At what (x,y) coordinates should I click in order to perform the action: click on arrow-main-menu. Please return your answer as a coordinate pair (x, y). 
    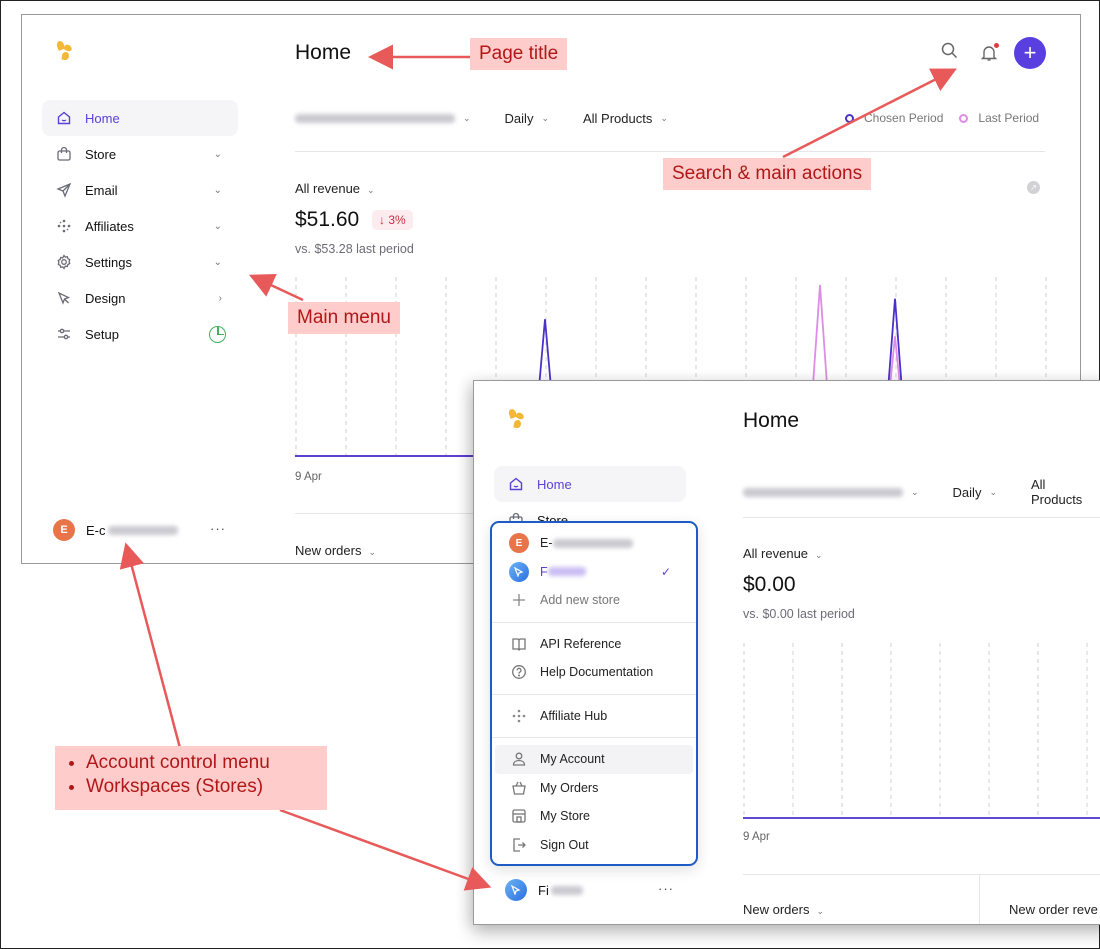
    Looking at the image, I should click on (276, 288).